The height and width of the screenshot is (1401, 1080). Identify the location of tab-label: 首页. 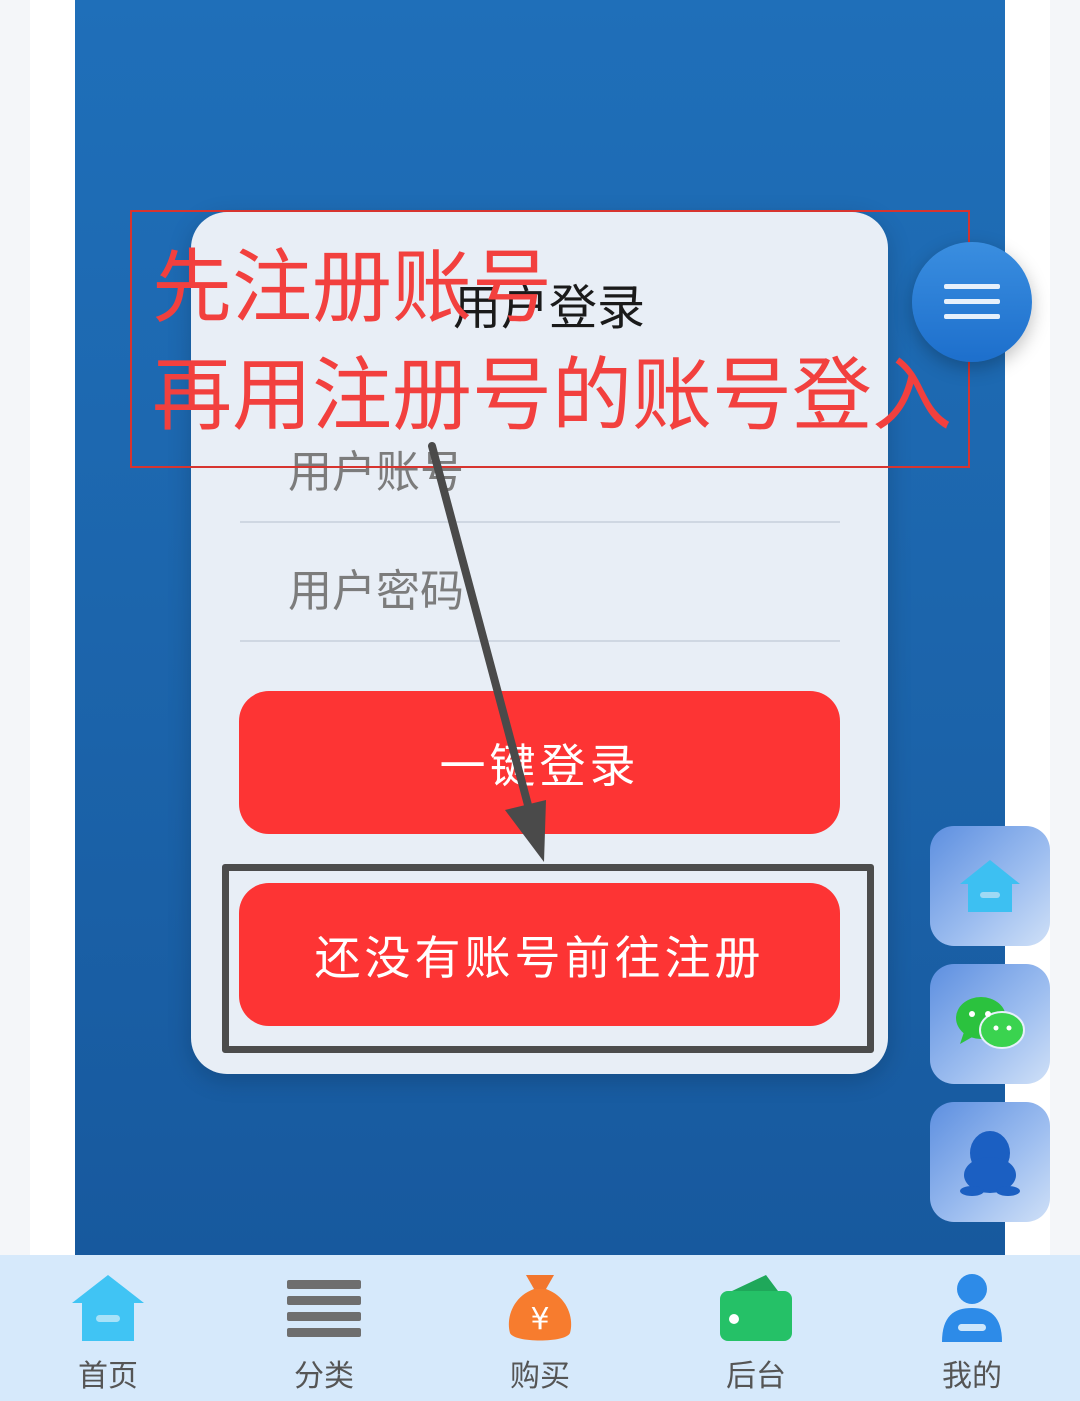
(108, 1376).